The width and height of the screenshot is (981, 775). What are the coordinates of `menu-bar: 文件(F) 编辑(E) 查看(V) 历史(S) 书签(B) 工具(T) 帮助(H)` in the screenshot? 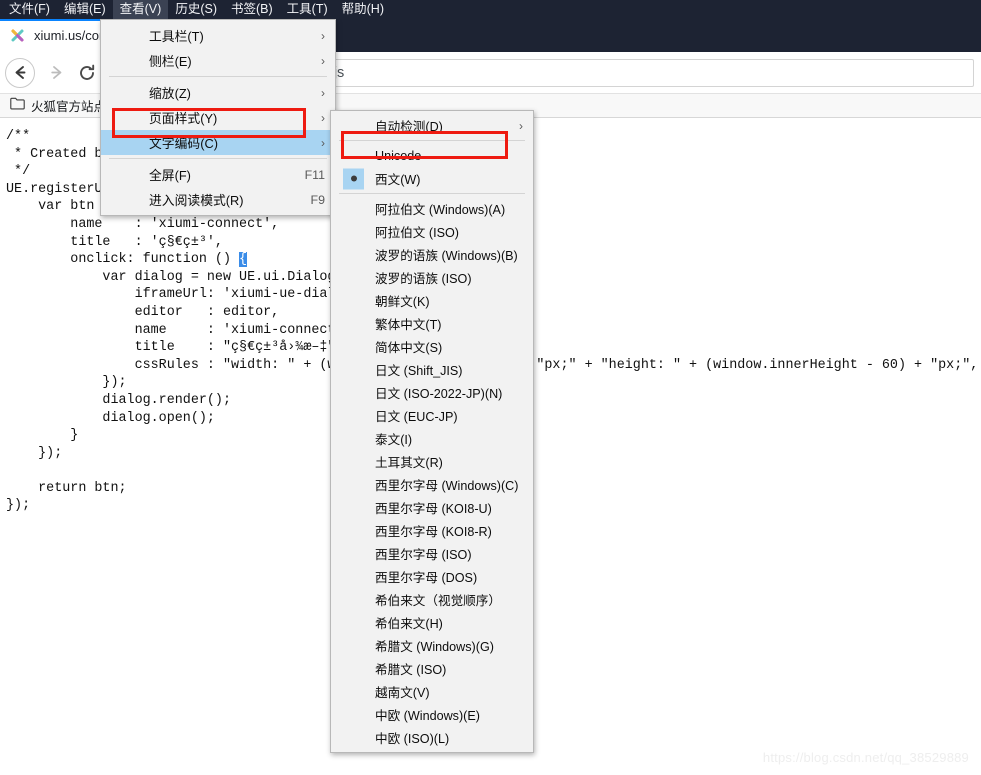 It's located at (490, 9).